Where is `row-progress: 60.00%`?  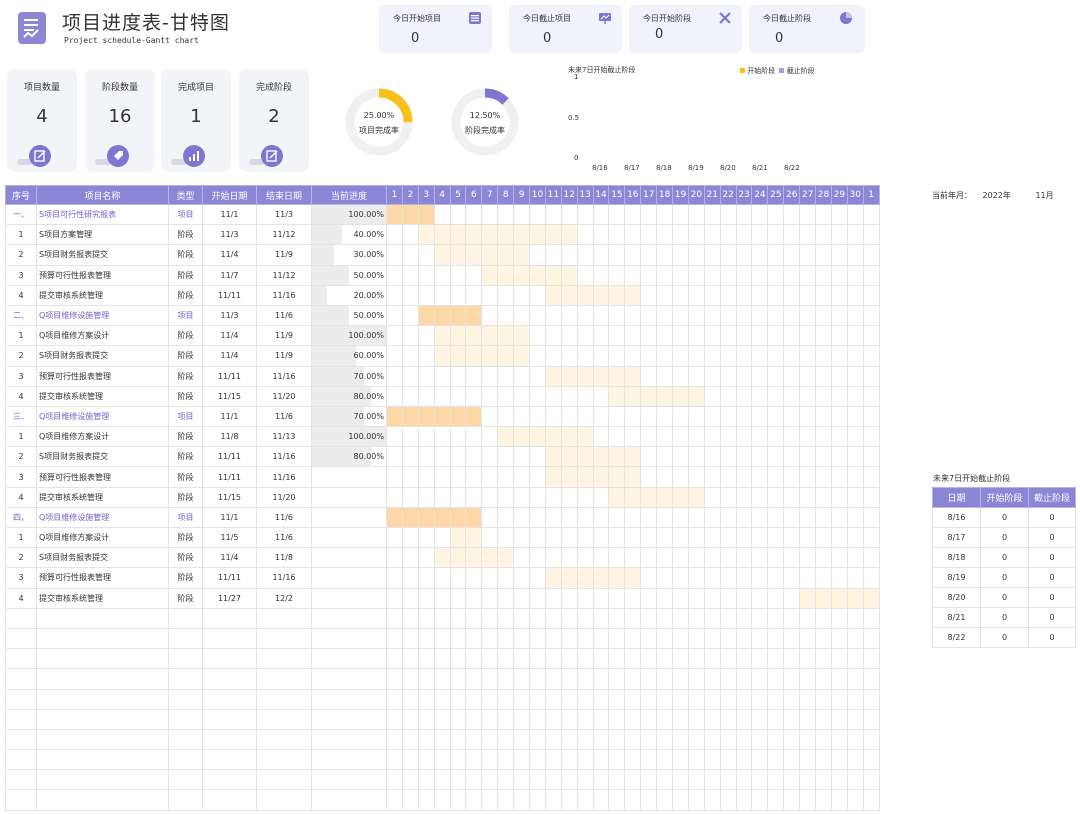 row-progress: 60.00% is located at coordinates (349, 356).